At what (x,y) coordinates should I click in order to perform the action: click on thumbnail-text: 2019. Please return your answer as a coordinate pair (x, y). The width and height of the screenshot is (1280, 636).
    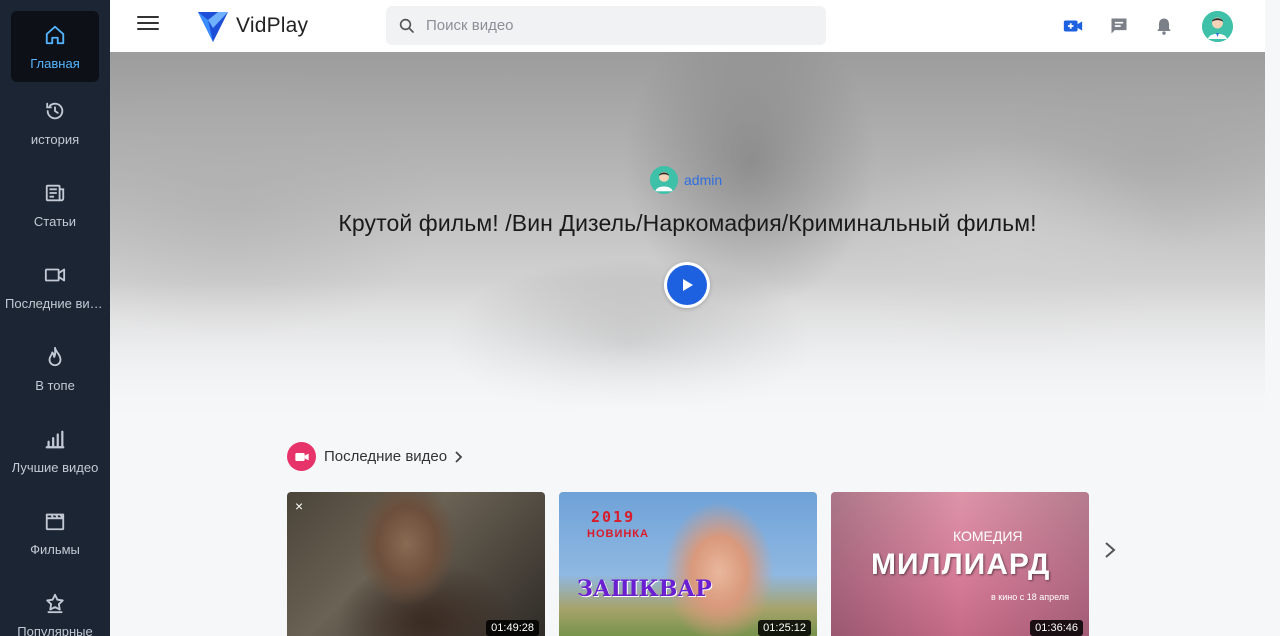
    Looking at the image, I should click on (613, 517).